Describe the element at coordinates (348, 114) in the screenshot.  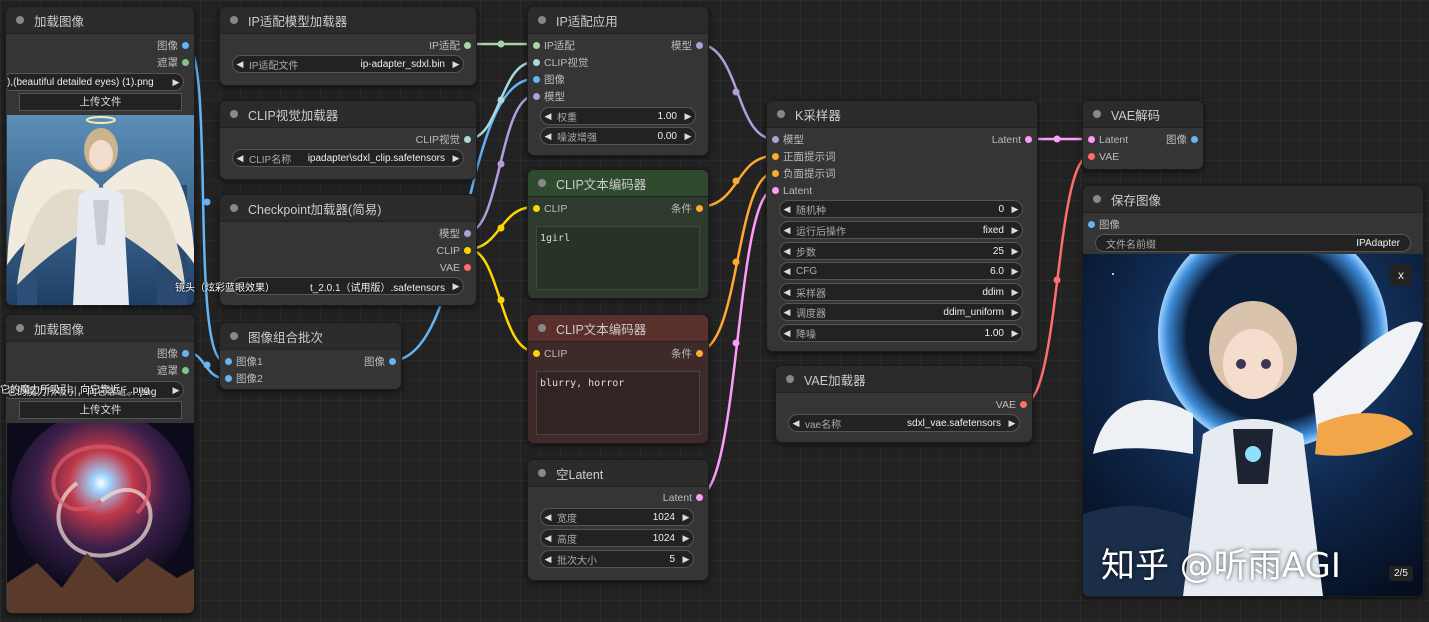
I see `node-header: CLIP视觉加载器` at that location.